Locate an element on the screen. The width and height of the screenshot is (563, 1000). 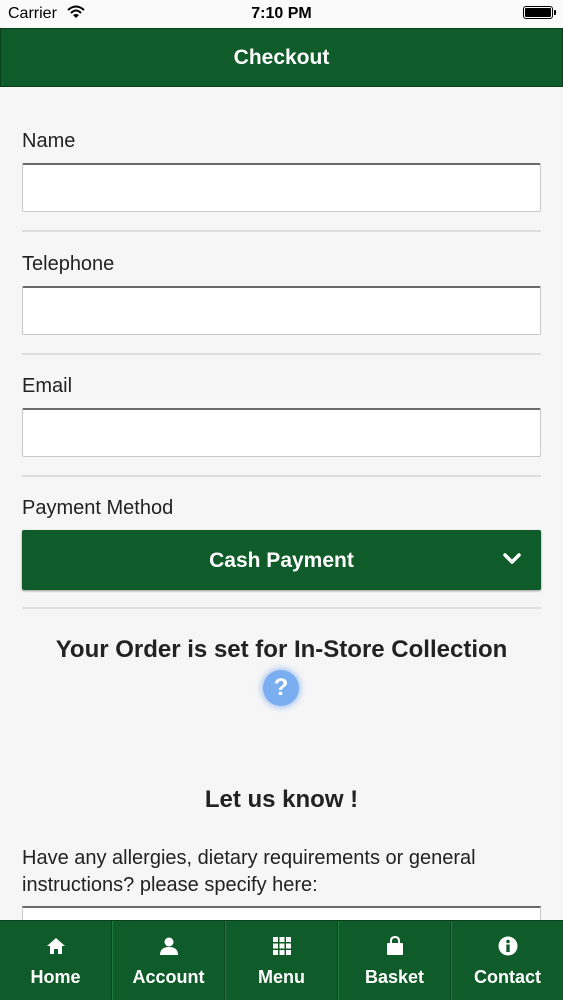
chevron-down-icon is located at coordinates (512, 561).